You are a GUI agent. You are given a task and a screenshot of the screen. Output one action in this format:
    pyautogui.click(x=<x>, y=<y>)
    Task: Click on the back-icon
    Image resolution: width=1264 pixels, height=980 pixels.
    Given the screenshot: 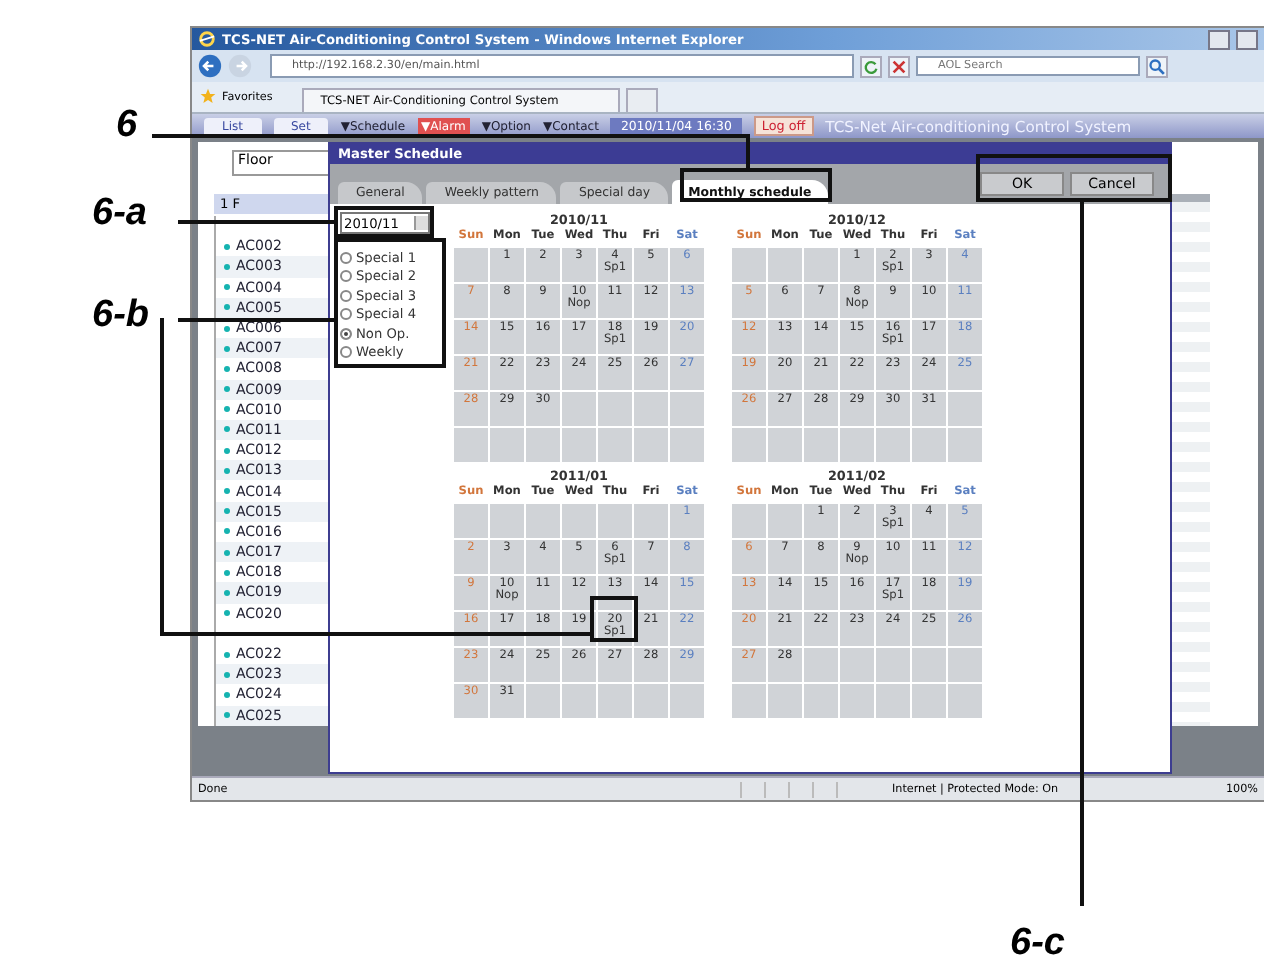 What is the action you would take?
    pyautogui.click(x=210, y=66)
    